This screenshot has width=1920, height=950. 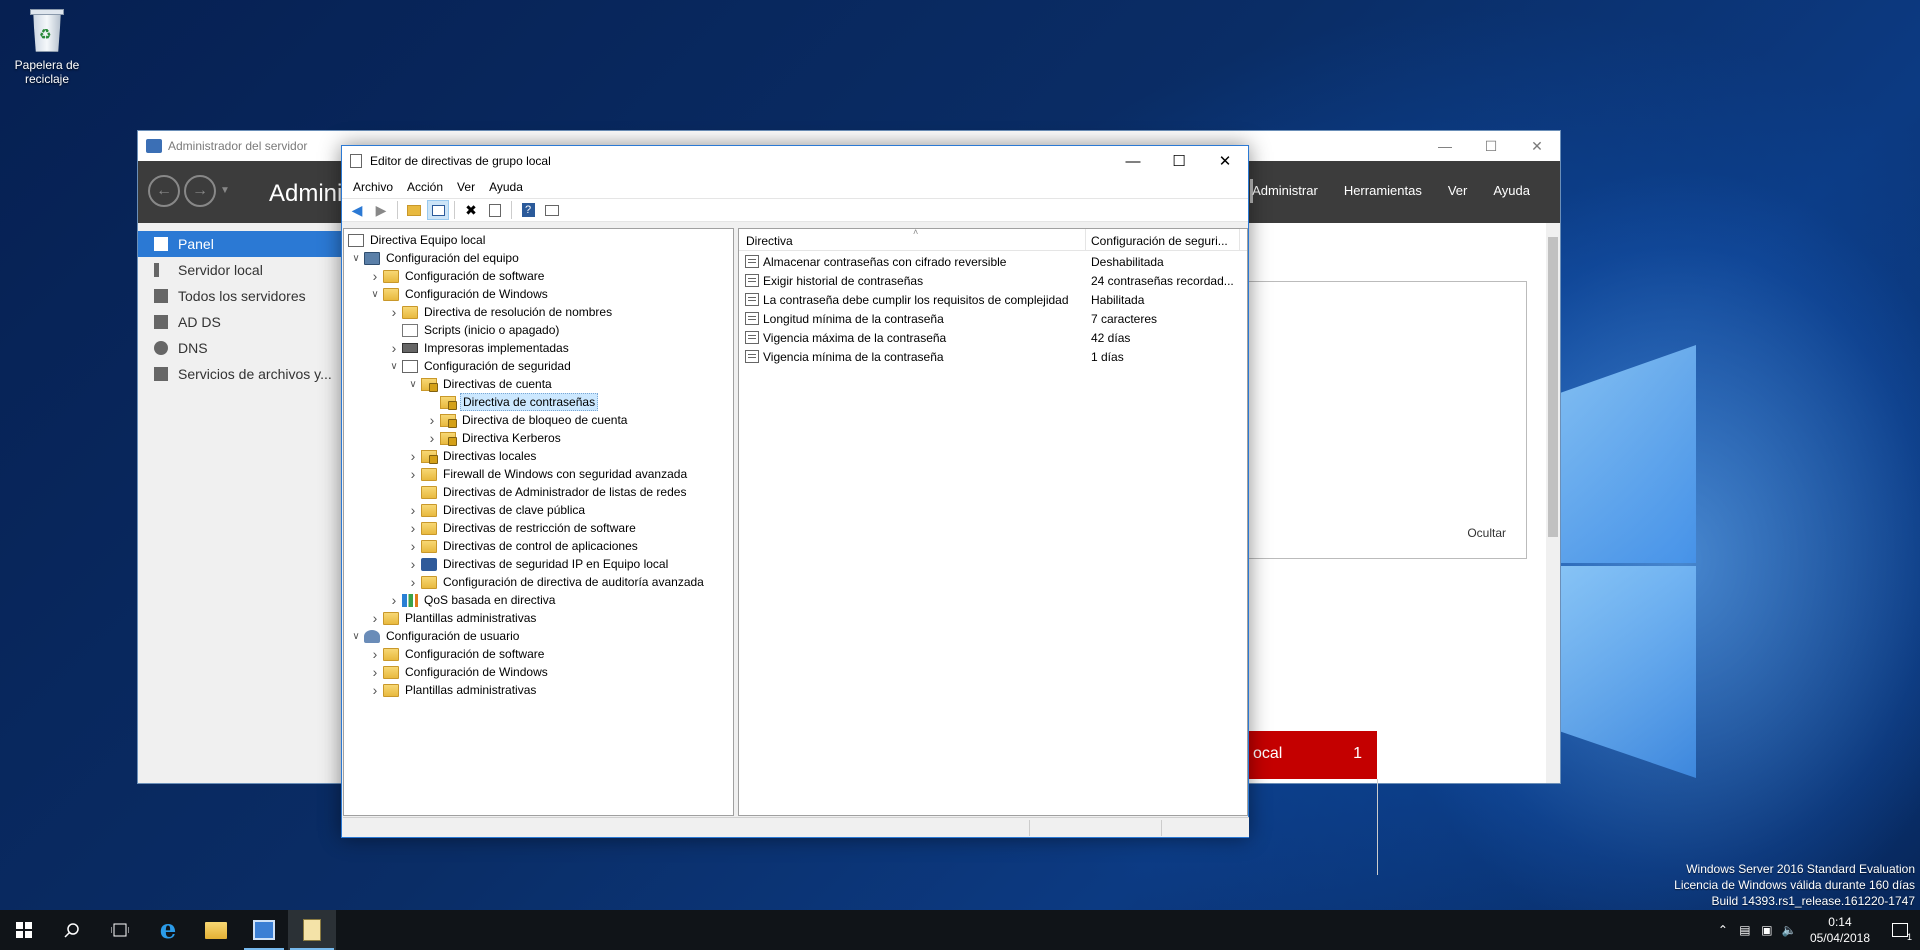 I want to click on tree-node: ∨ Configuración de seguridad, so click(x=479, y=366).